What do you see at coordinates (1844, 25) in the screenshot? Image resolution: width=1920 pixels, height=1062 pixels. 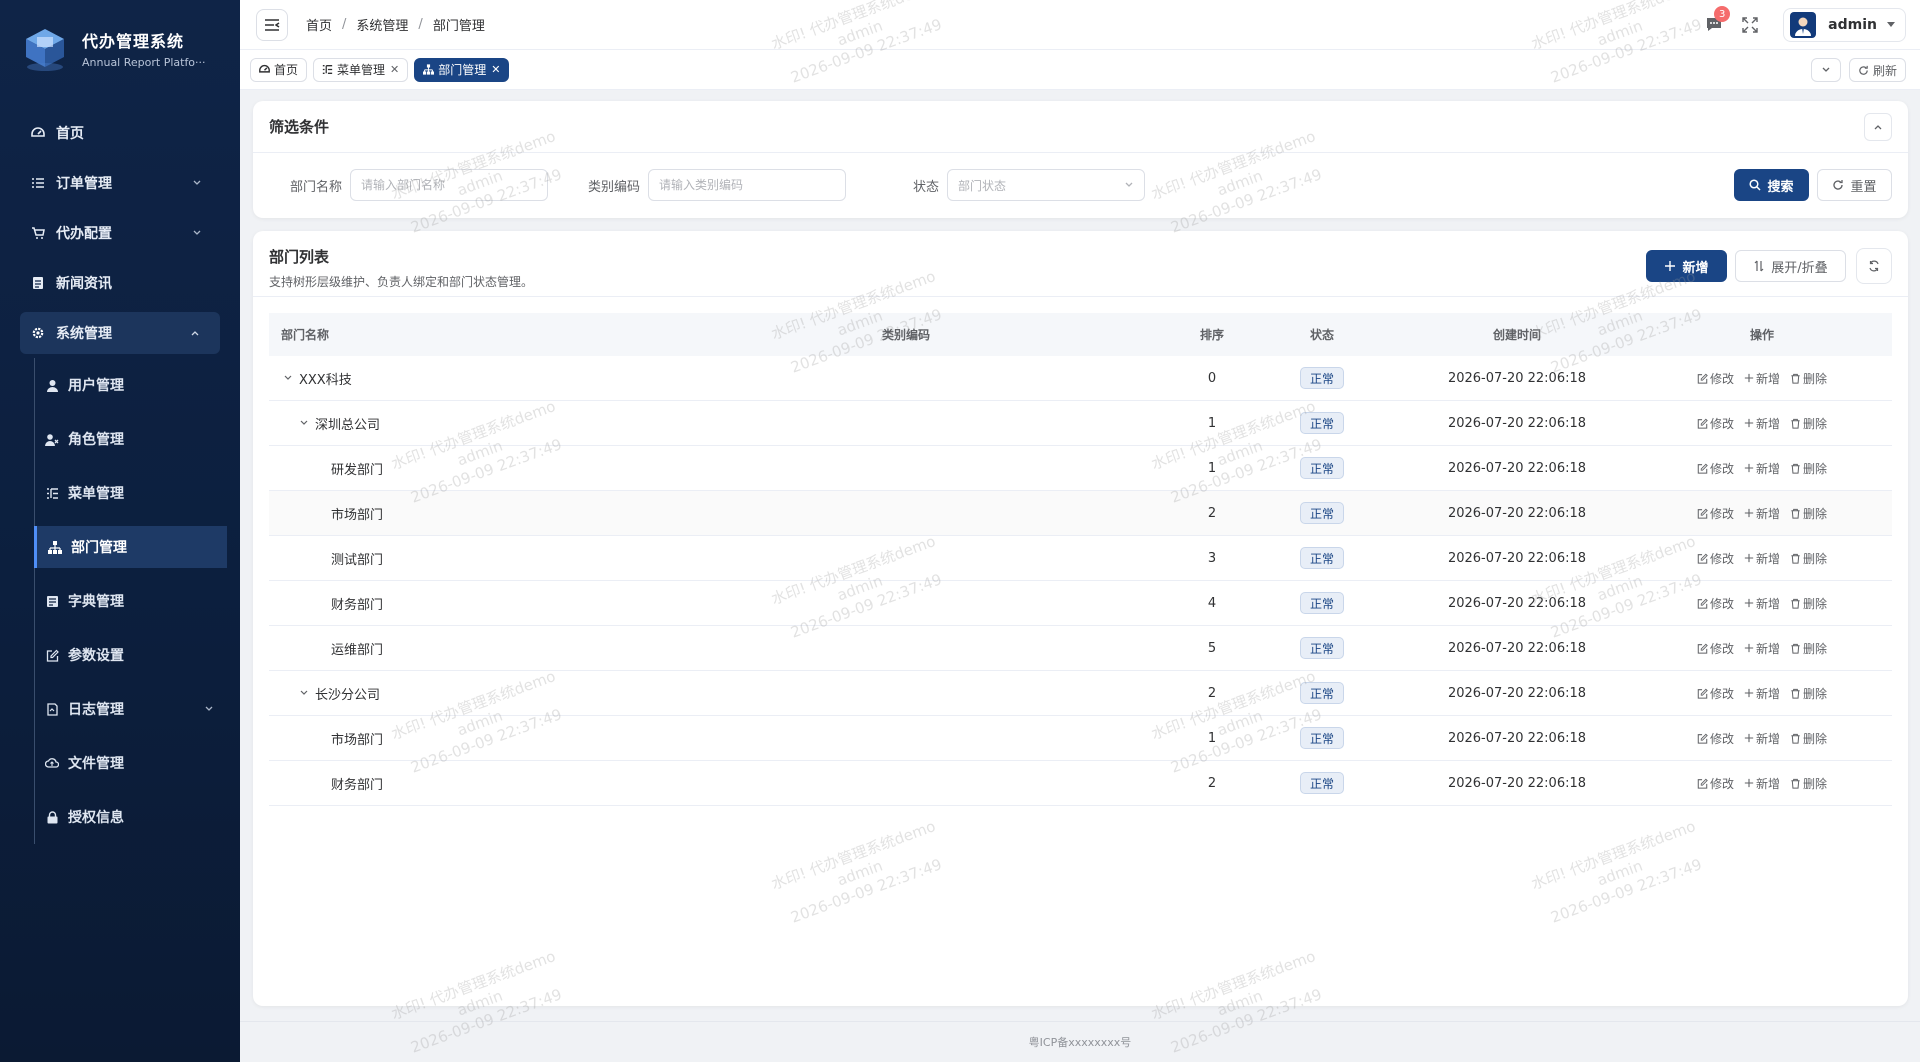 I see `user-menu: admin` at bounding box center [1844, 25].